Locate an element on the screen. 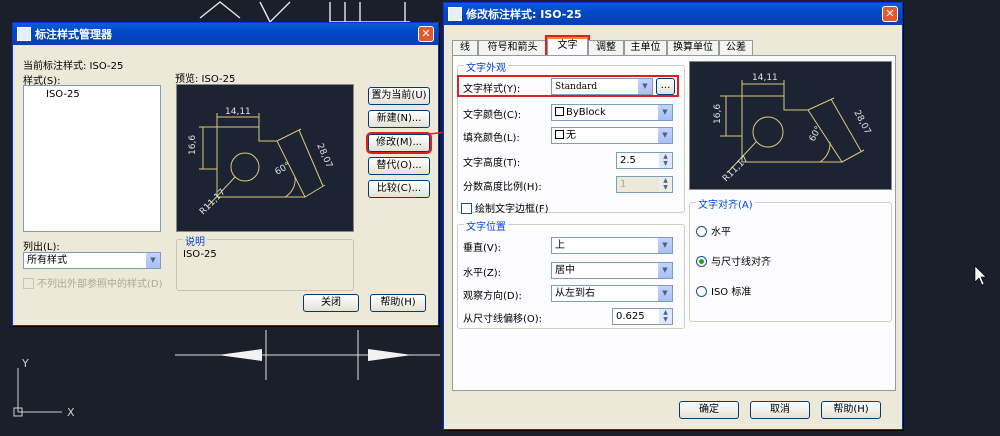 This screenshot has width=1000, height=436. offset-input: 0.625 ▲ ▼ is located at coordinates (642, 316).